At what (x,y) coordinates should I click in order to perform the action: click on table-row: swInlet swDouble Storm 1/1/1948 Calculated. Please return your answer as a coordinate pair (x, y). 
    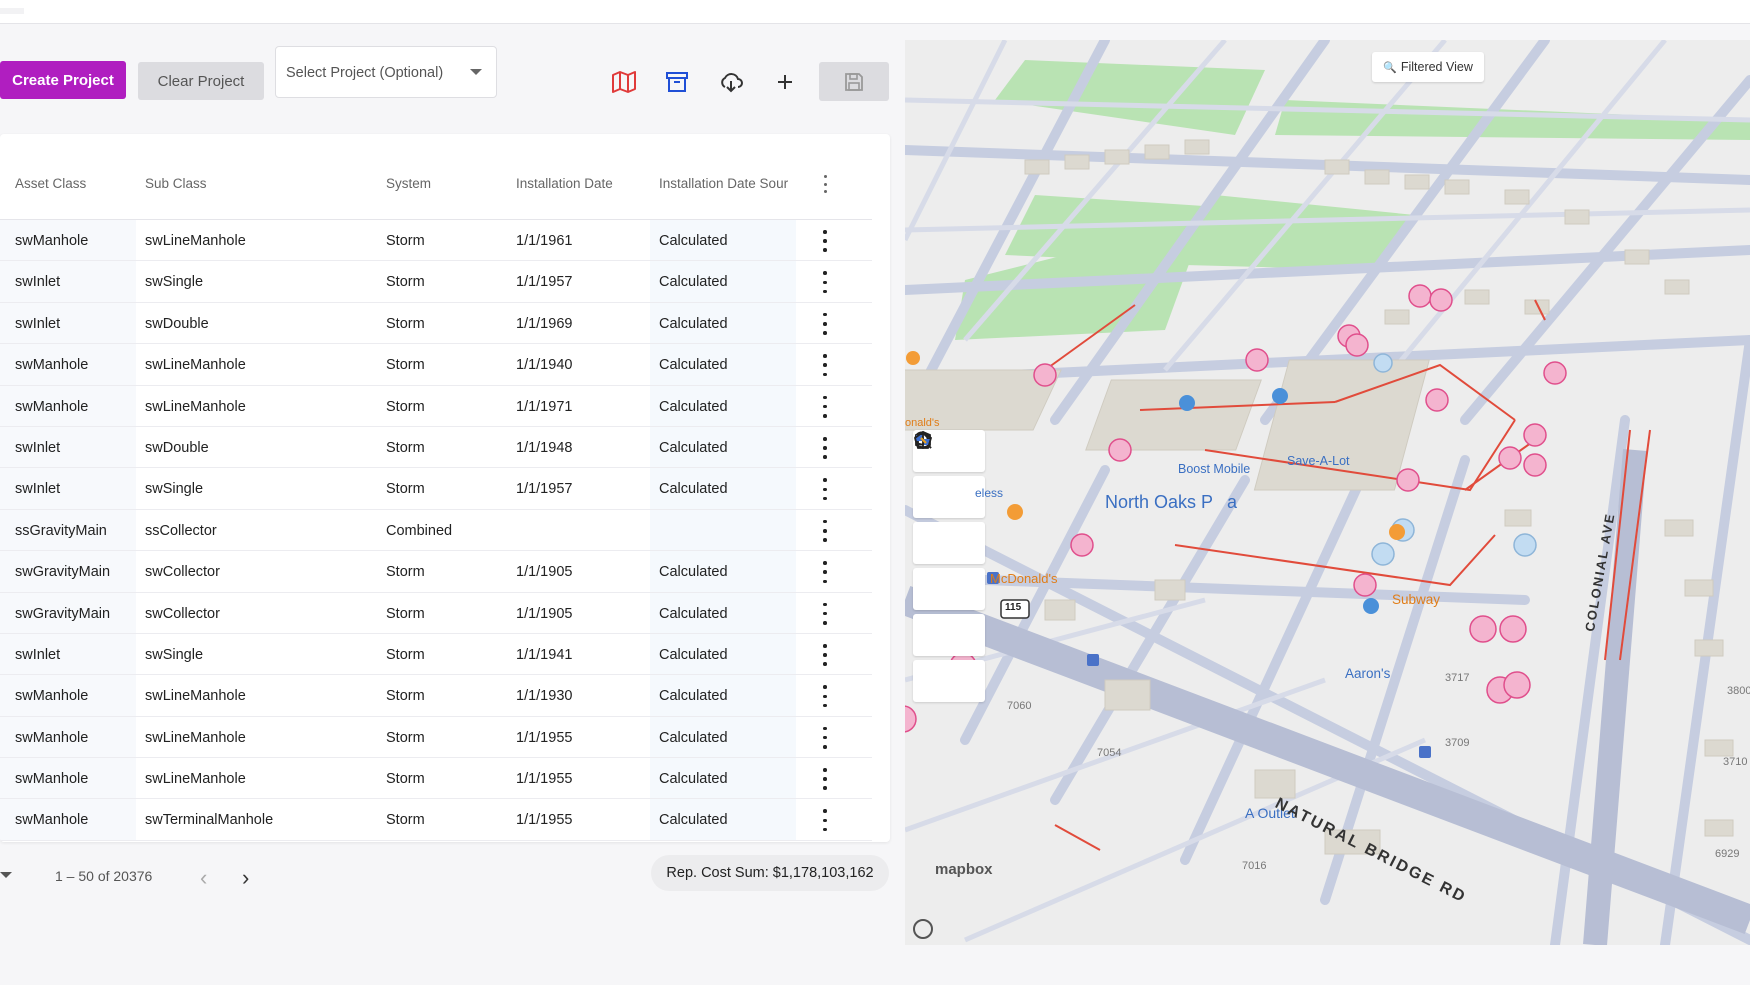
    Looking at the image, I should click on (436, 447).